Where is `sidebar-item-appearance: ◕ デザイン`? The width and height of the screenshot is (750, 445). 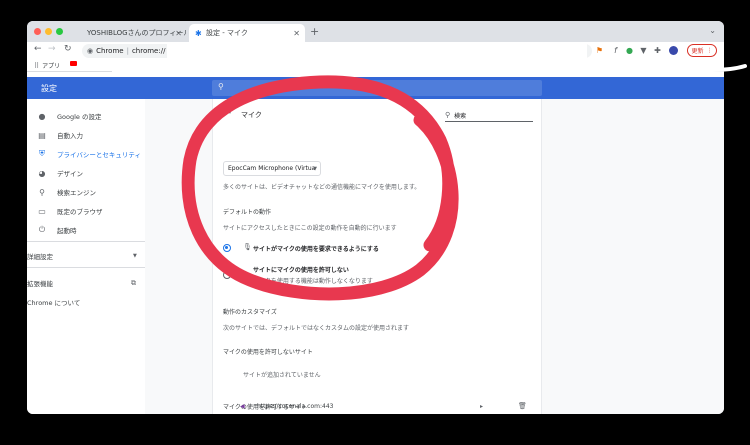
sidebar-item-appearance: ◕ デザイン is located at coordinates (60, 173).